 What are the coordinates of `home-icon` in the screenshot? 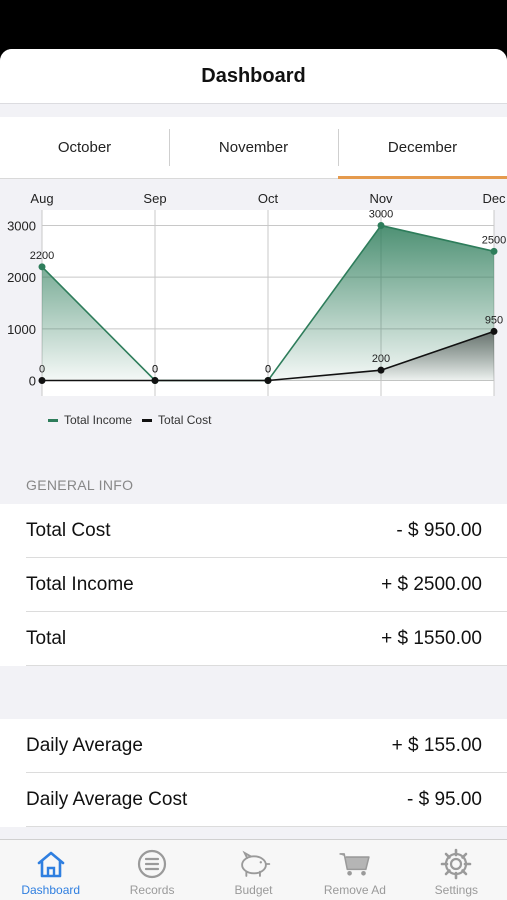 It's located at (51, 864).